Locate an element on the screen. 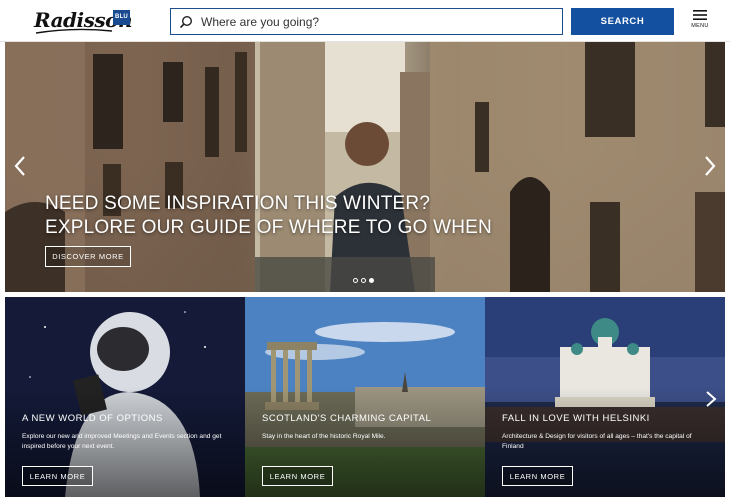  cards-chevron-right-icon is located at coordinates (711, 399).